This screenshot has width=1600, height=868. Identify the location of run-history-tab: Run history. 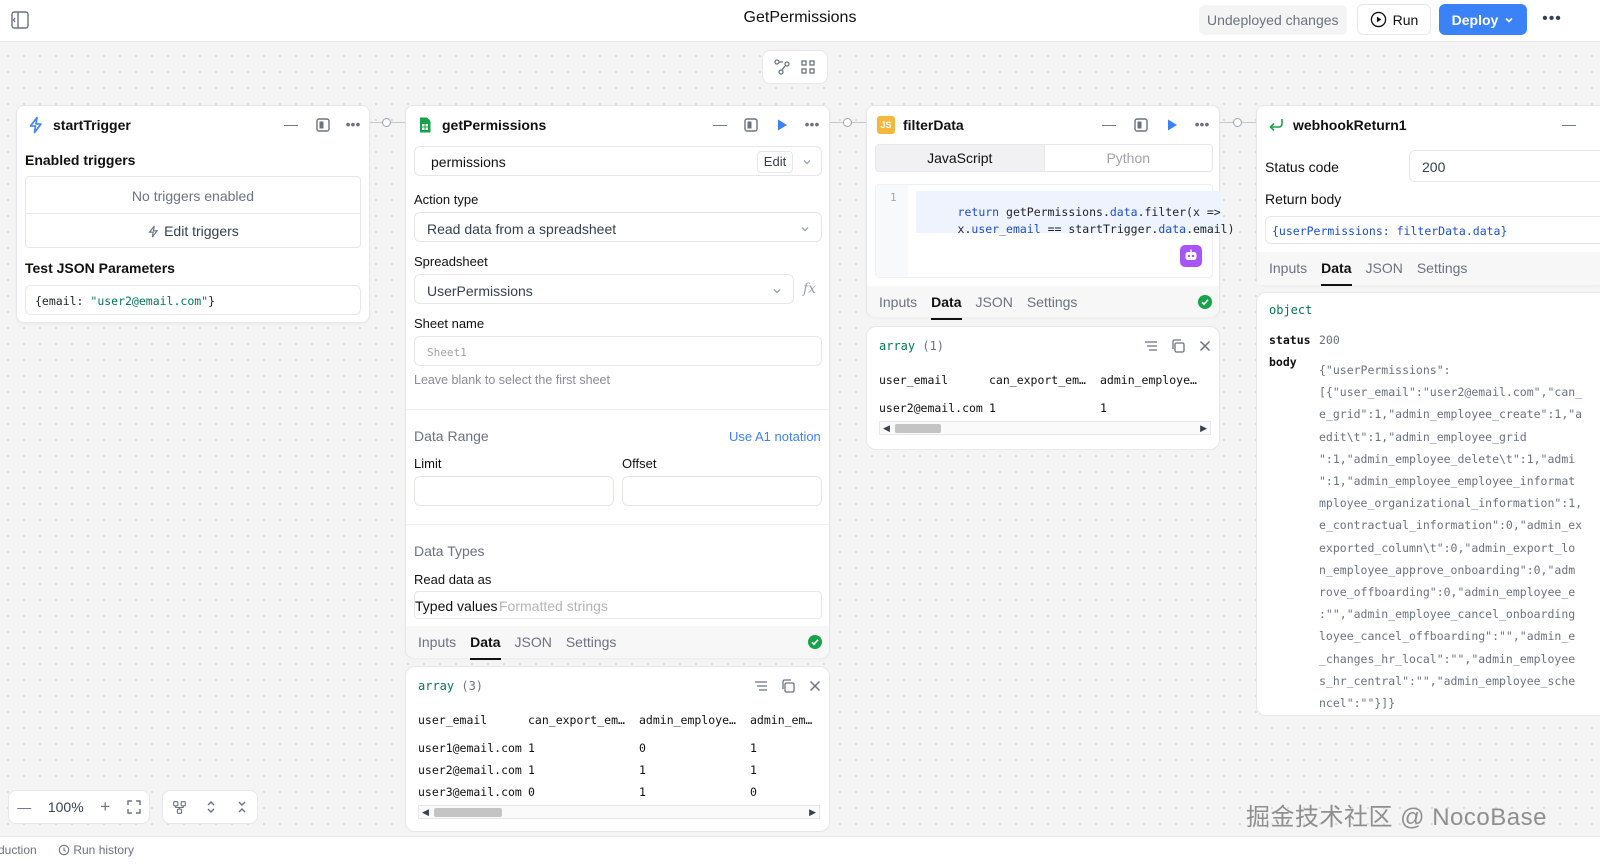
(96, 850).